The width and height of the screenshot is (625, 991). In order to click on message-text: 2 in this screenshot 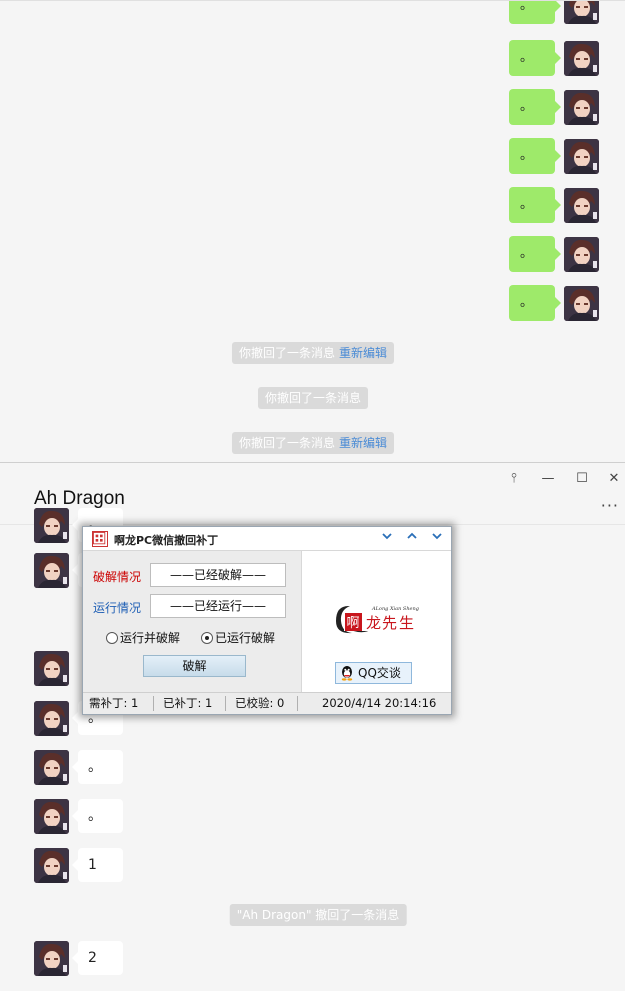, I will do `click(92, 958)`.